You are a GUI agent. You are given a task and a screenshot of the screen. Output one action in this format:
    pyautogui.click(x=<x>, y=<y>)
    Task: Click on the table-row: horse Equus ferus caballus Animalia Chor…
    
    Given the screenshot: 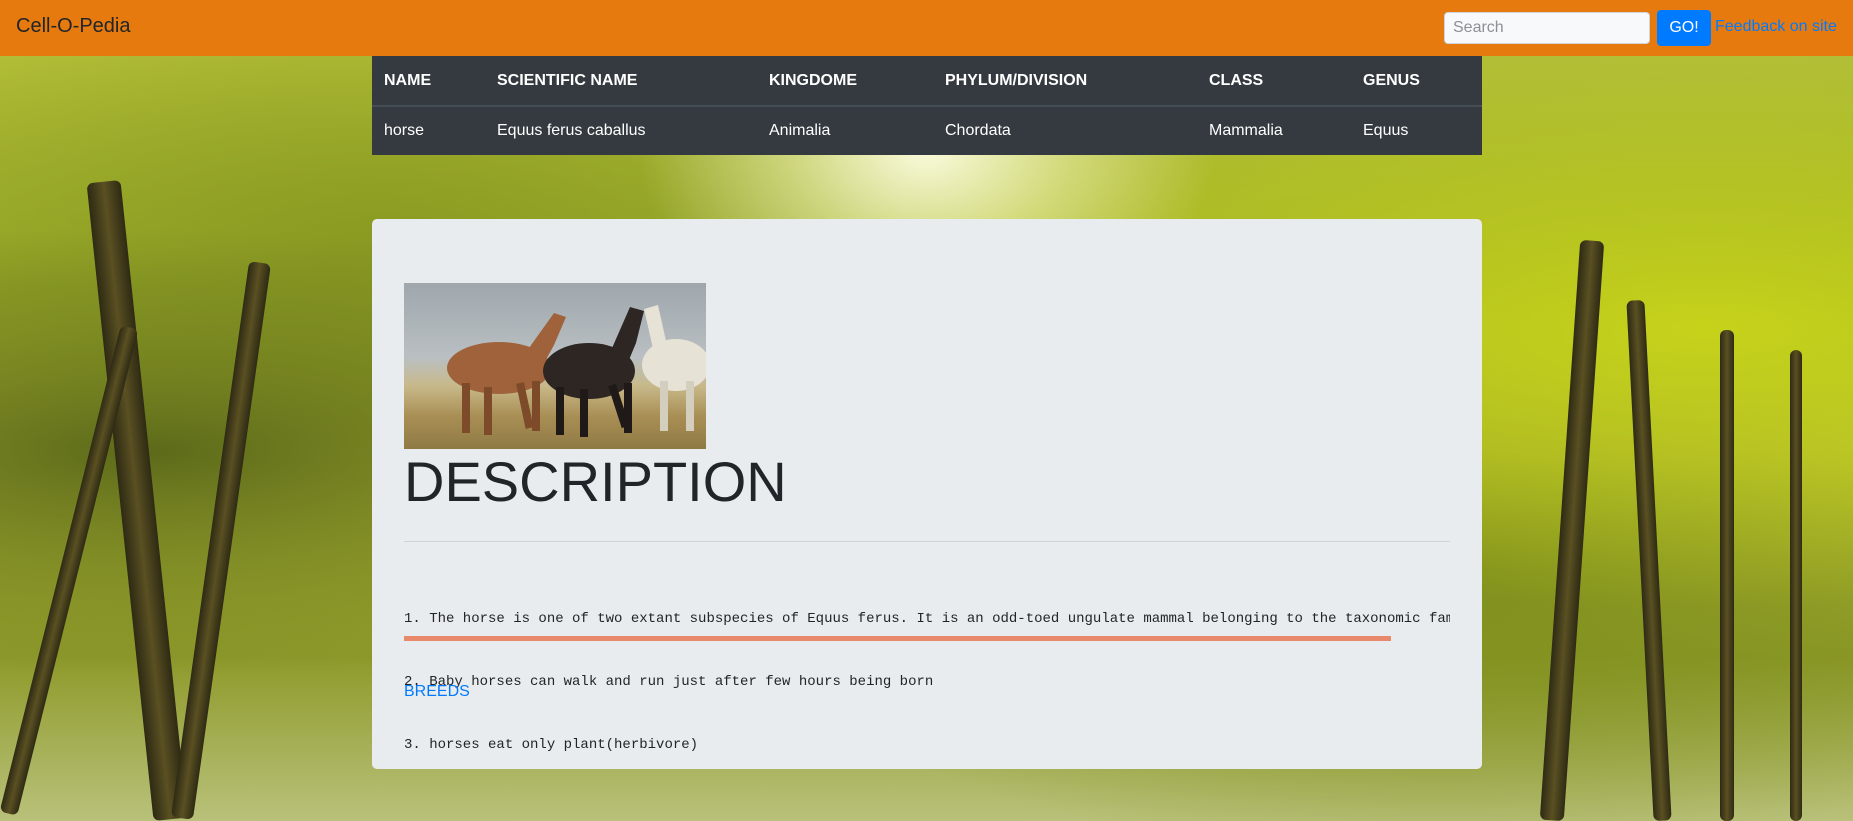 What is the action you would take?
    pyautogui.click(x=927, y=130)
    